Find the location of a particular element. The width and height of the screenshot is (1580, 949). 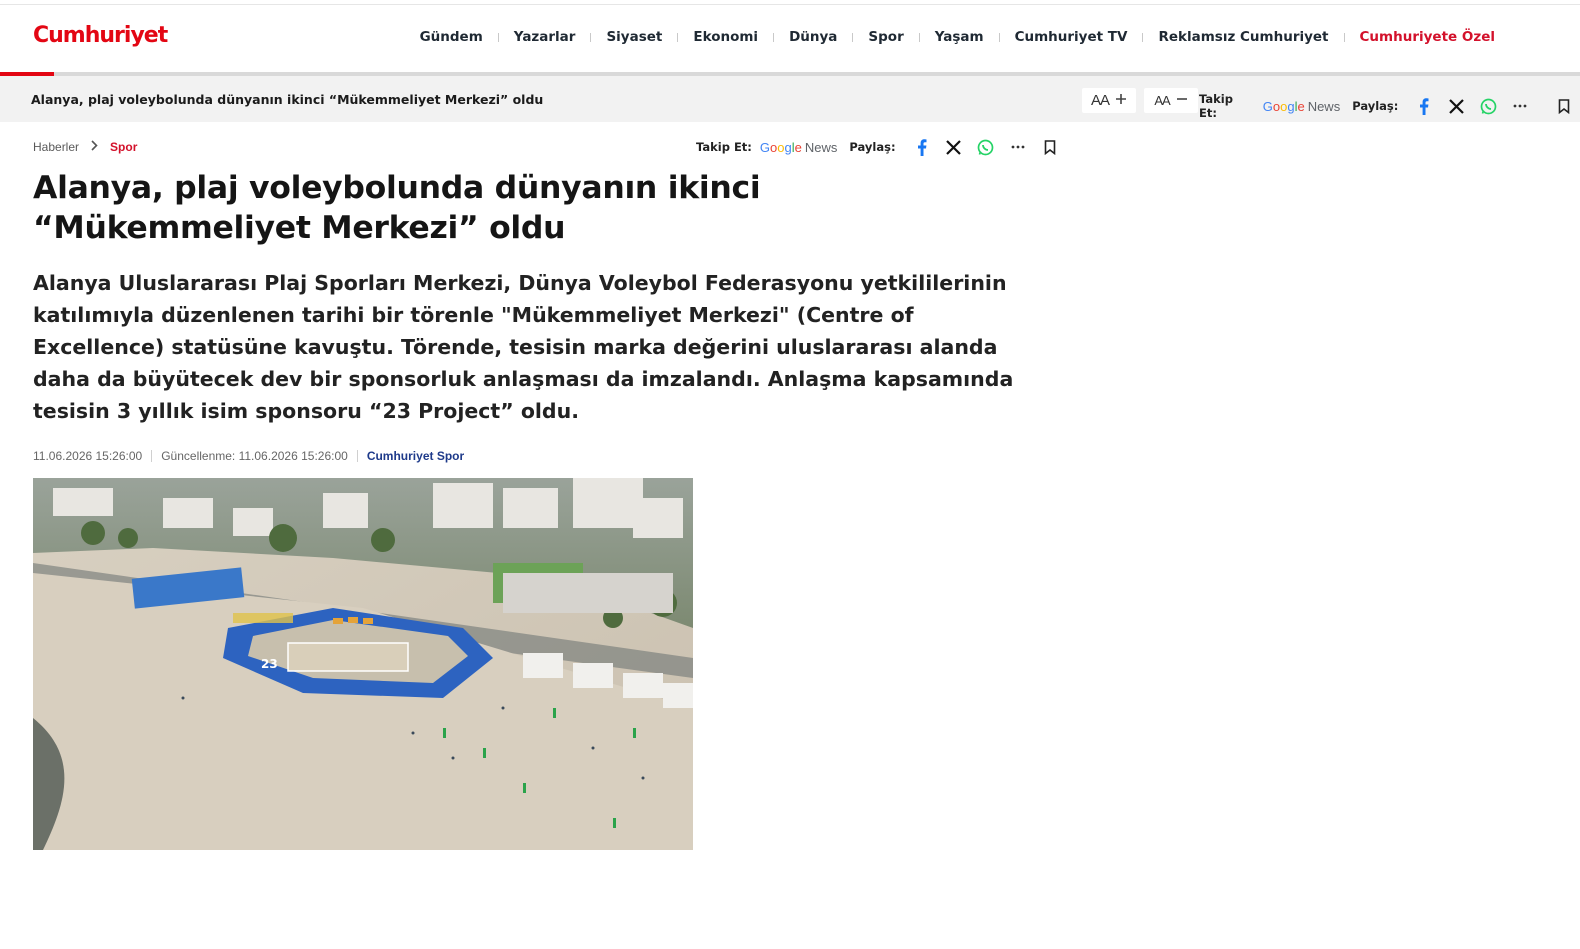

minus-icon is located at coordinates (1182, 100).